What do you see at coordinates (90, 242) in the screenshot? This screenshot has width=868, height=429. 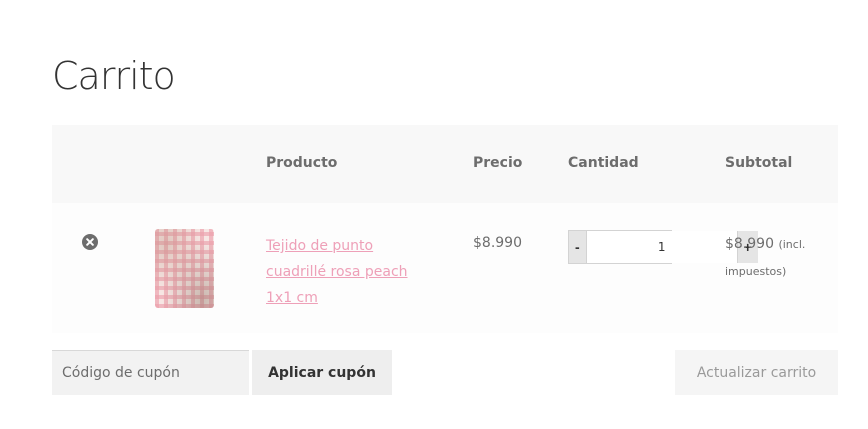 I see `remove-item-icon` at bounding box center [90, 242].